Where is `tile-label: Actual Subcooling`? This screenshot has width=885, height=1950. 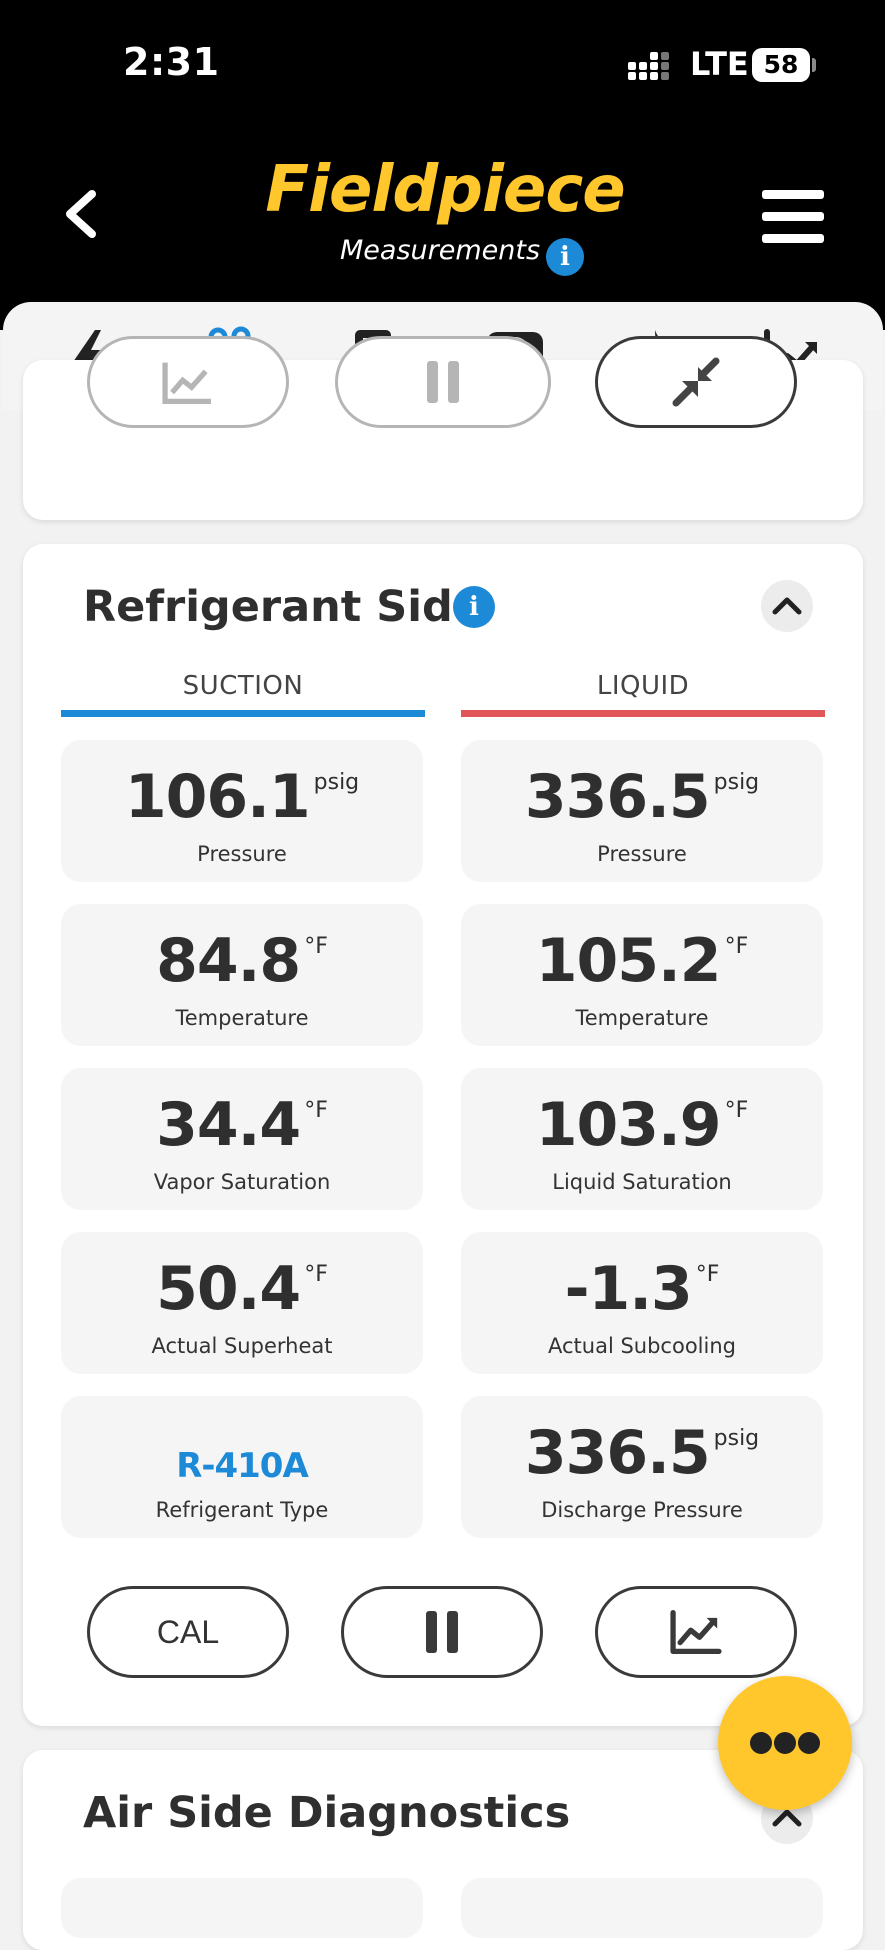 tile-label: Actual Subcooling is located at coordinates (642, 1346).